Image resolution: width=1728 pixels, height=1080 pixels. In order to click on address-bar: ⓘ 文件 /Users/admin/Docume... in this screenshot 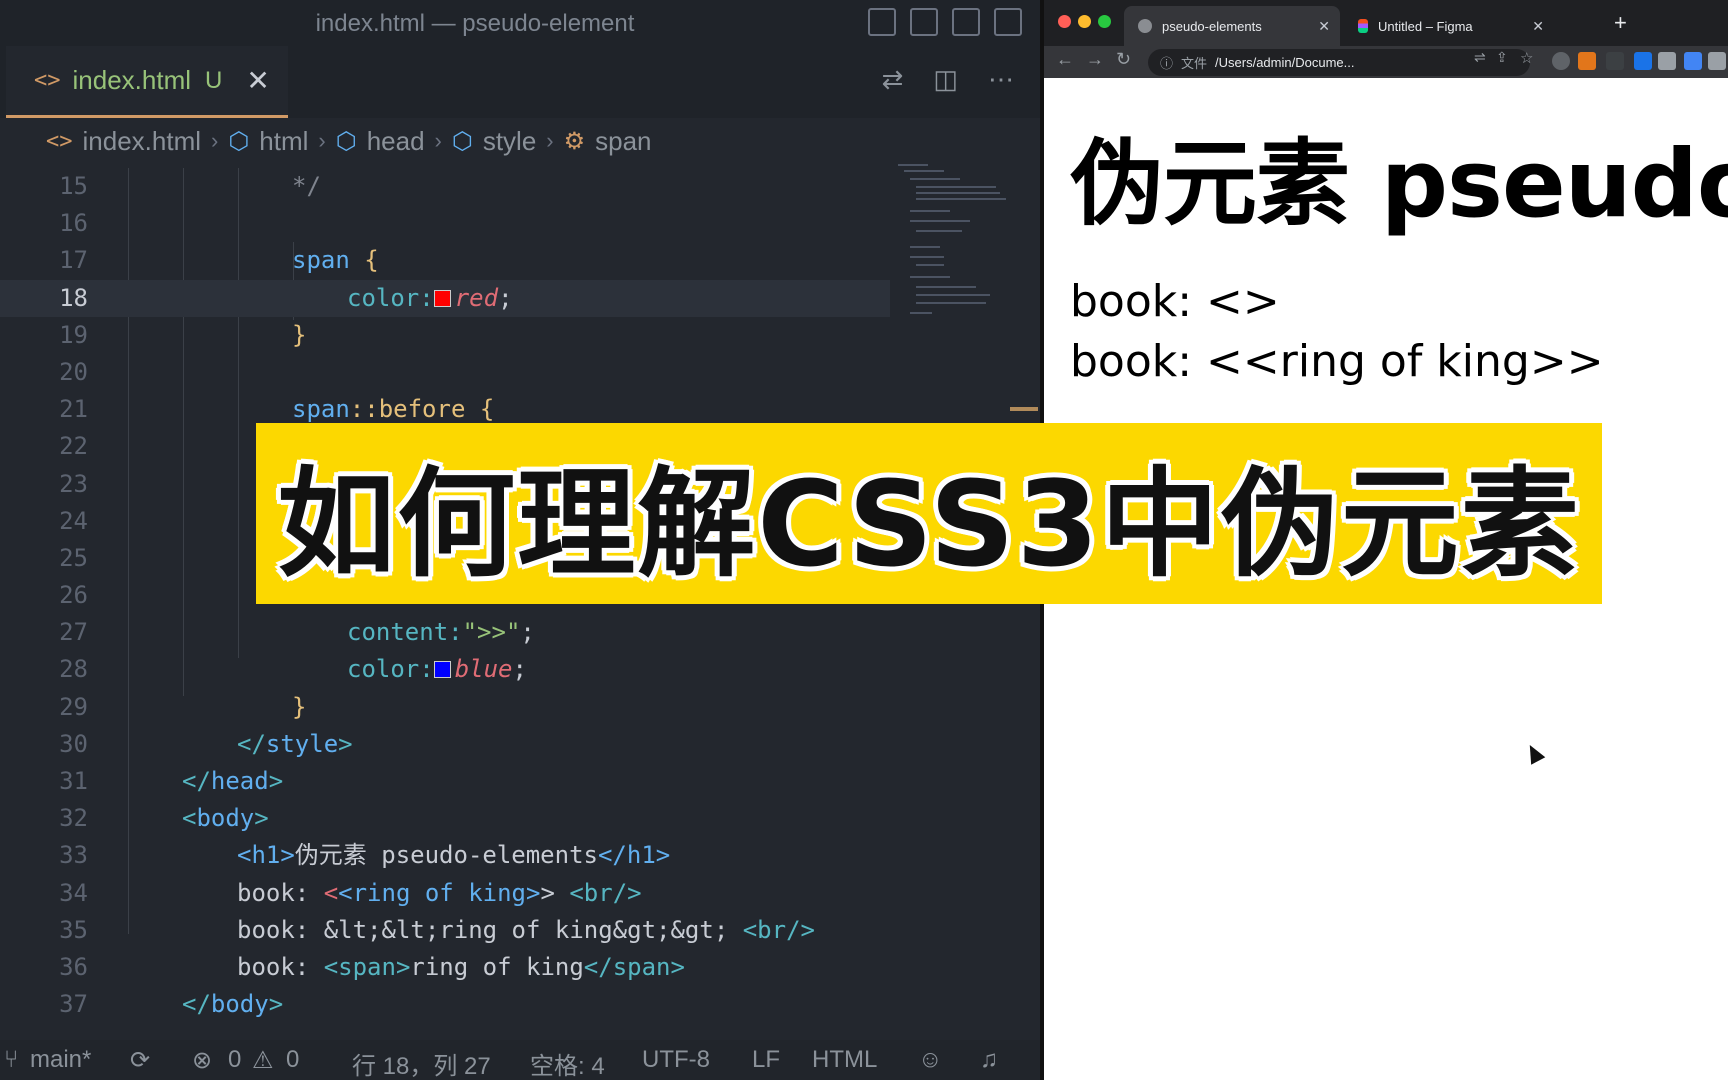, I will do `click(1339, 62)`.